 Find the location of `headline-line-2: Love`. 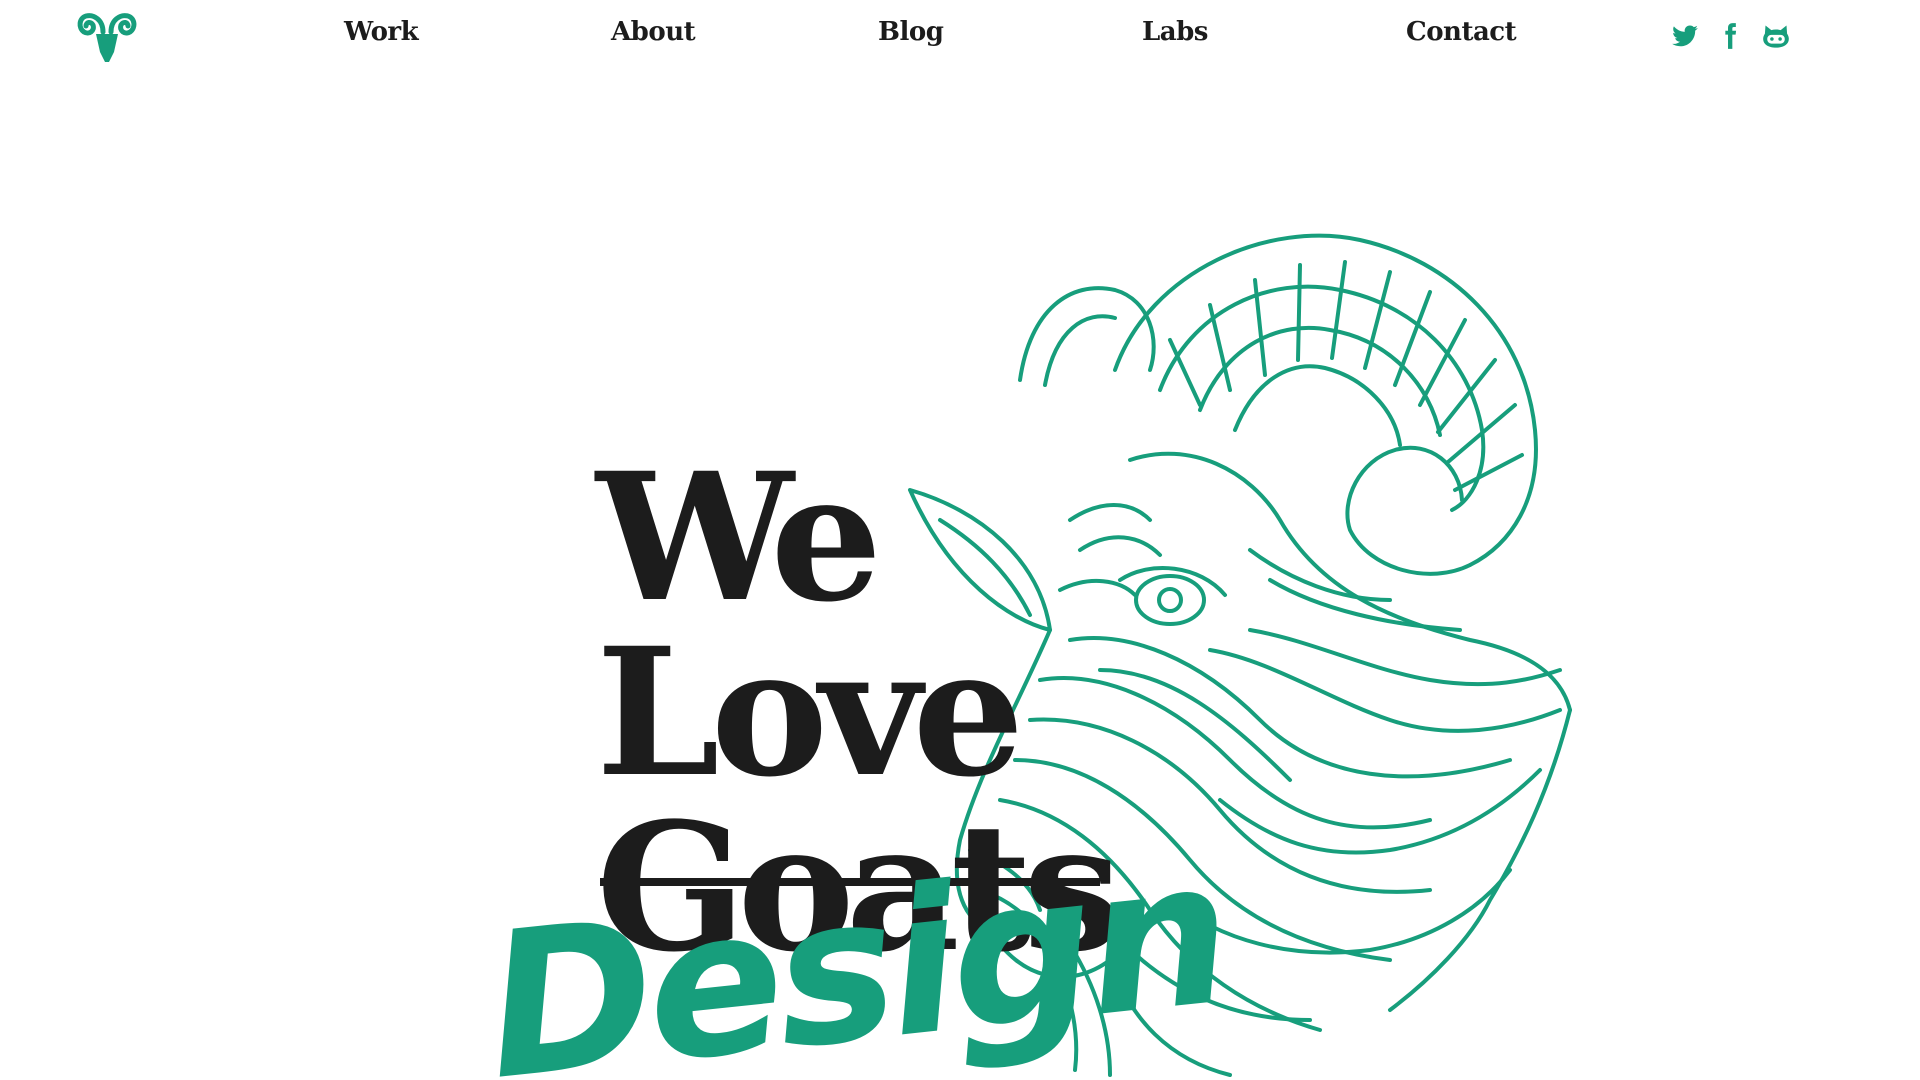

headline-line-2: Love is located at coordinates (810, 712).